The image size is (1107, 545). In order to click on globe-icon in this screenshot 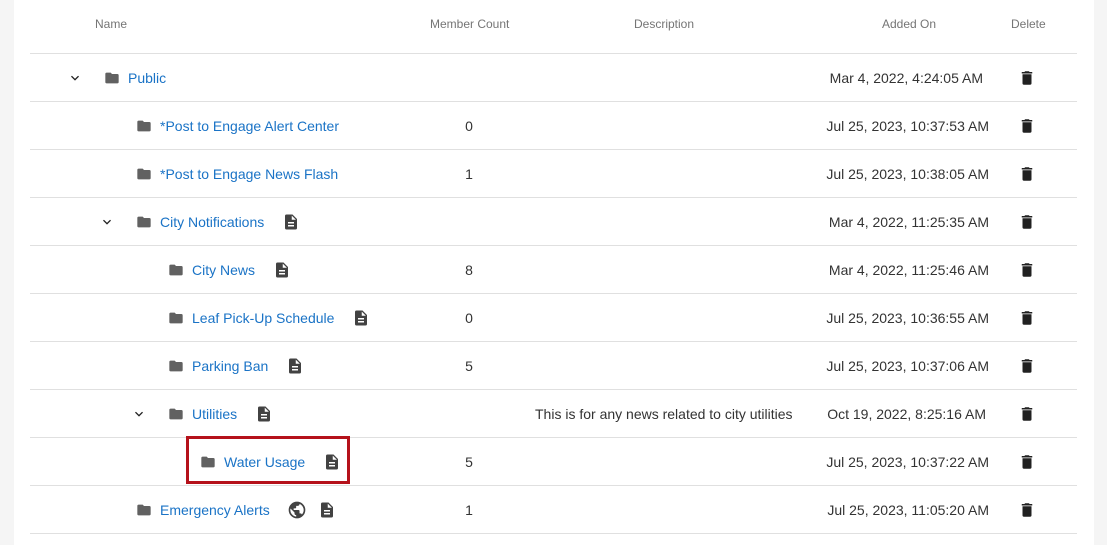, I will do `click(297, 510)`.